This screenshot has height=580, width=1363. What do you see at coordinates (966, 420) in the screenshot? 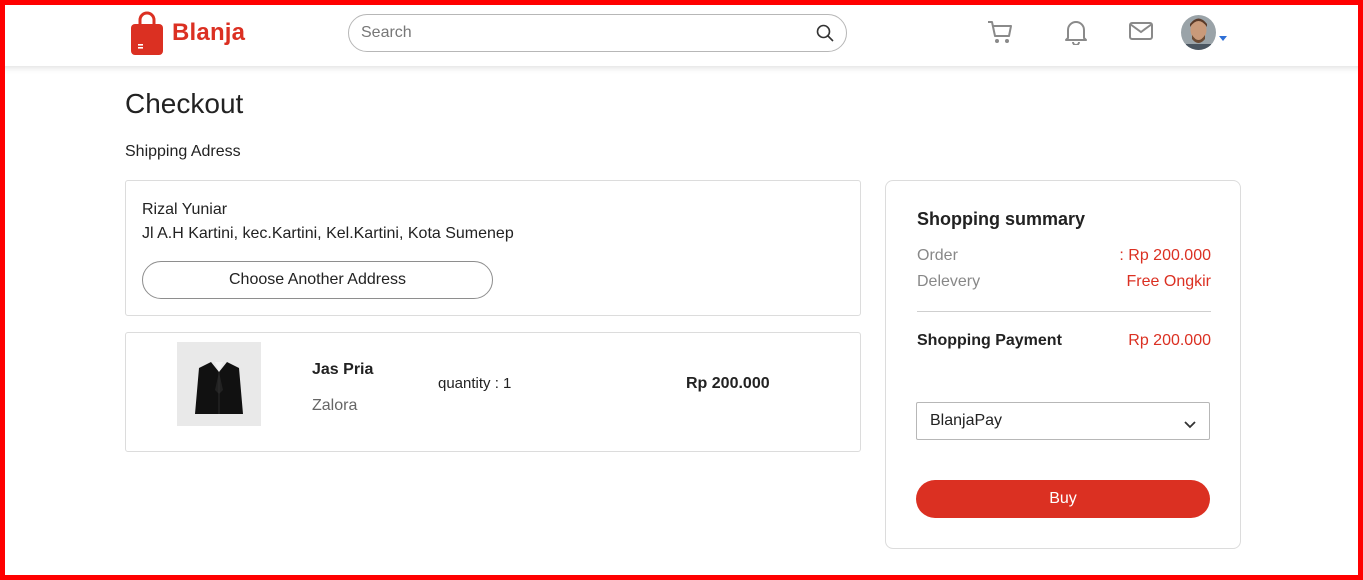
I see `payment-method-value: BlanjaPay` at bounding box center [966, 420].